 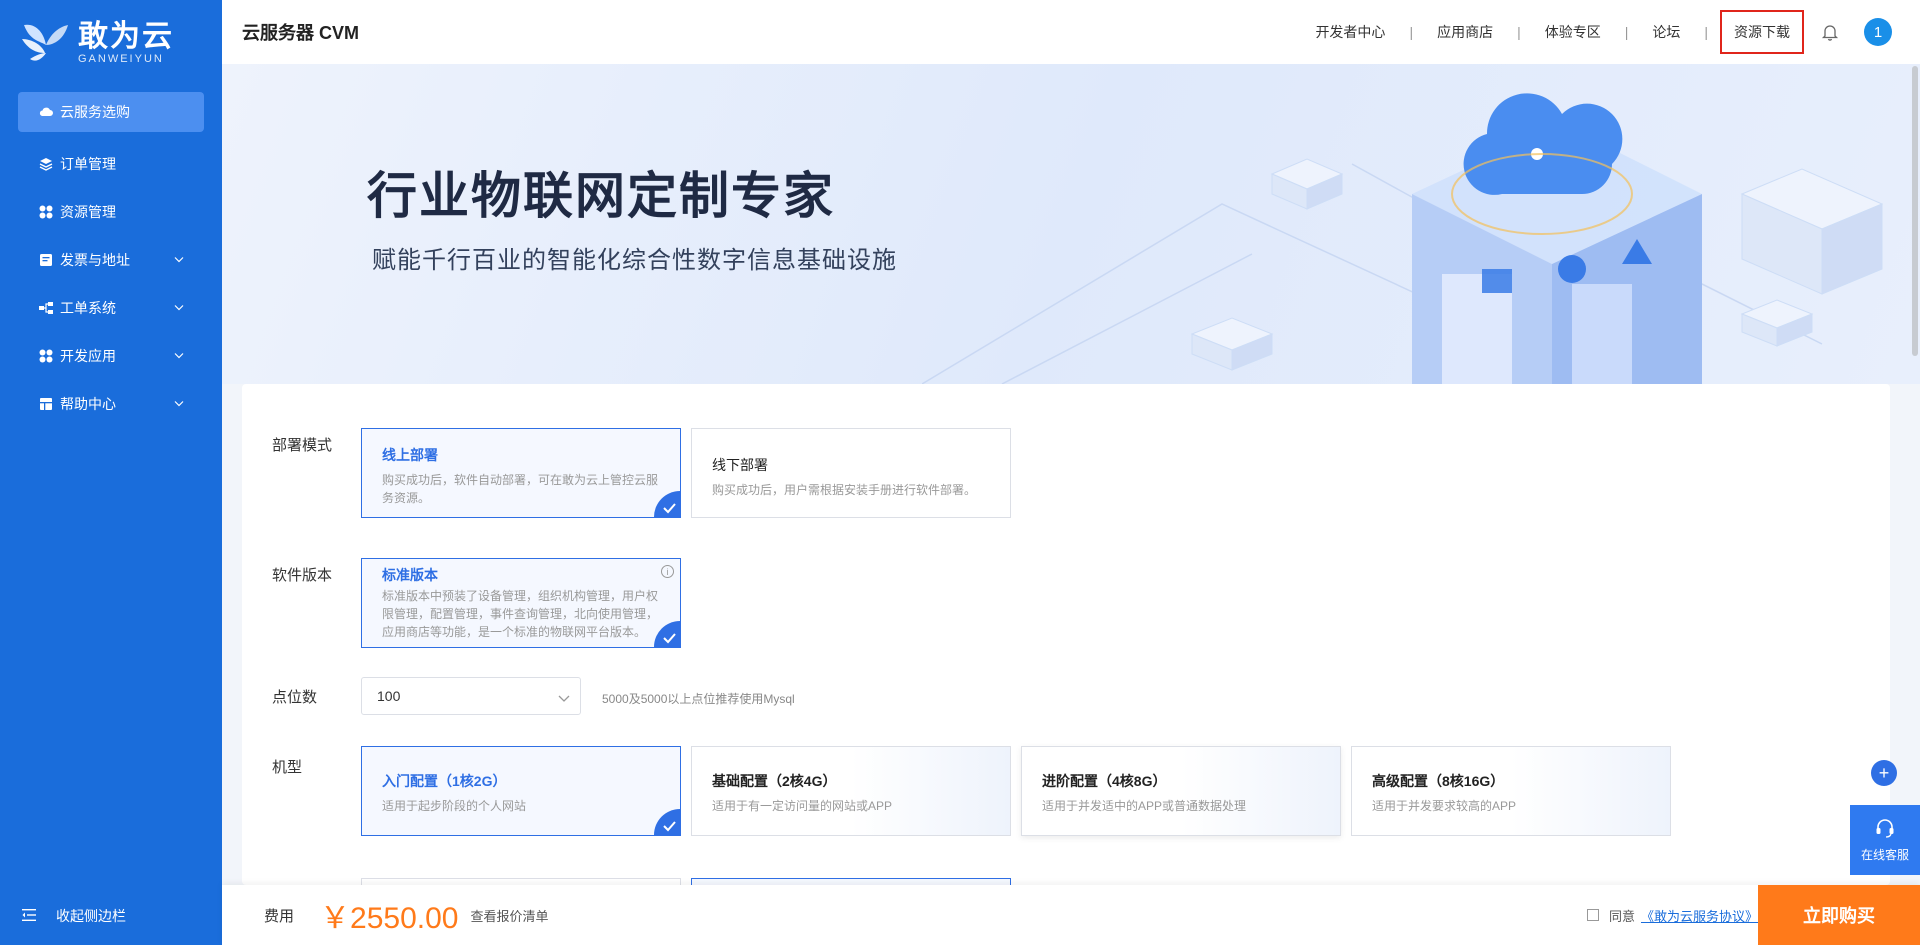 I want to click on brand-name: 敢为云, so click(x=126, y=36).